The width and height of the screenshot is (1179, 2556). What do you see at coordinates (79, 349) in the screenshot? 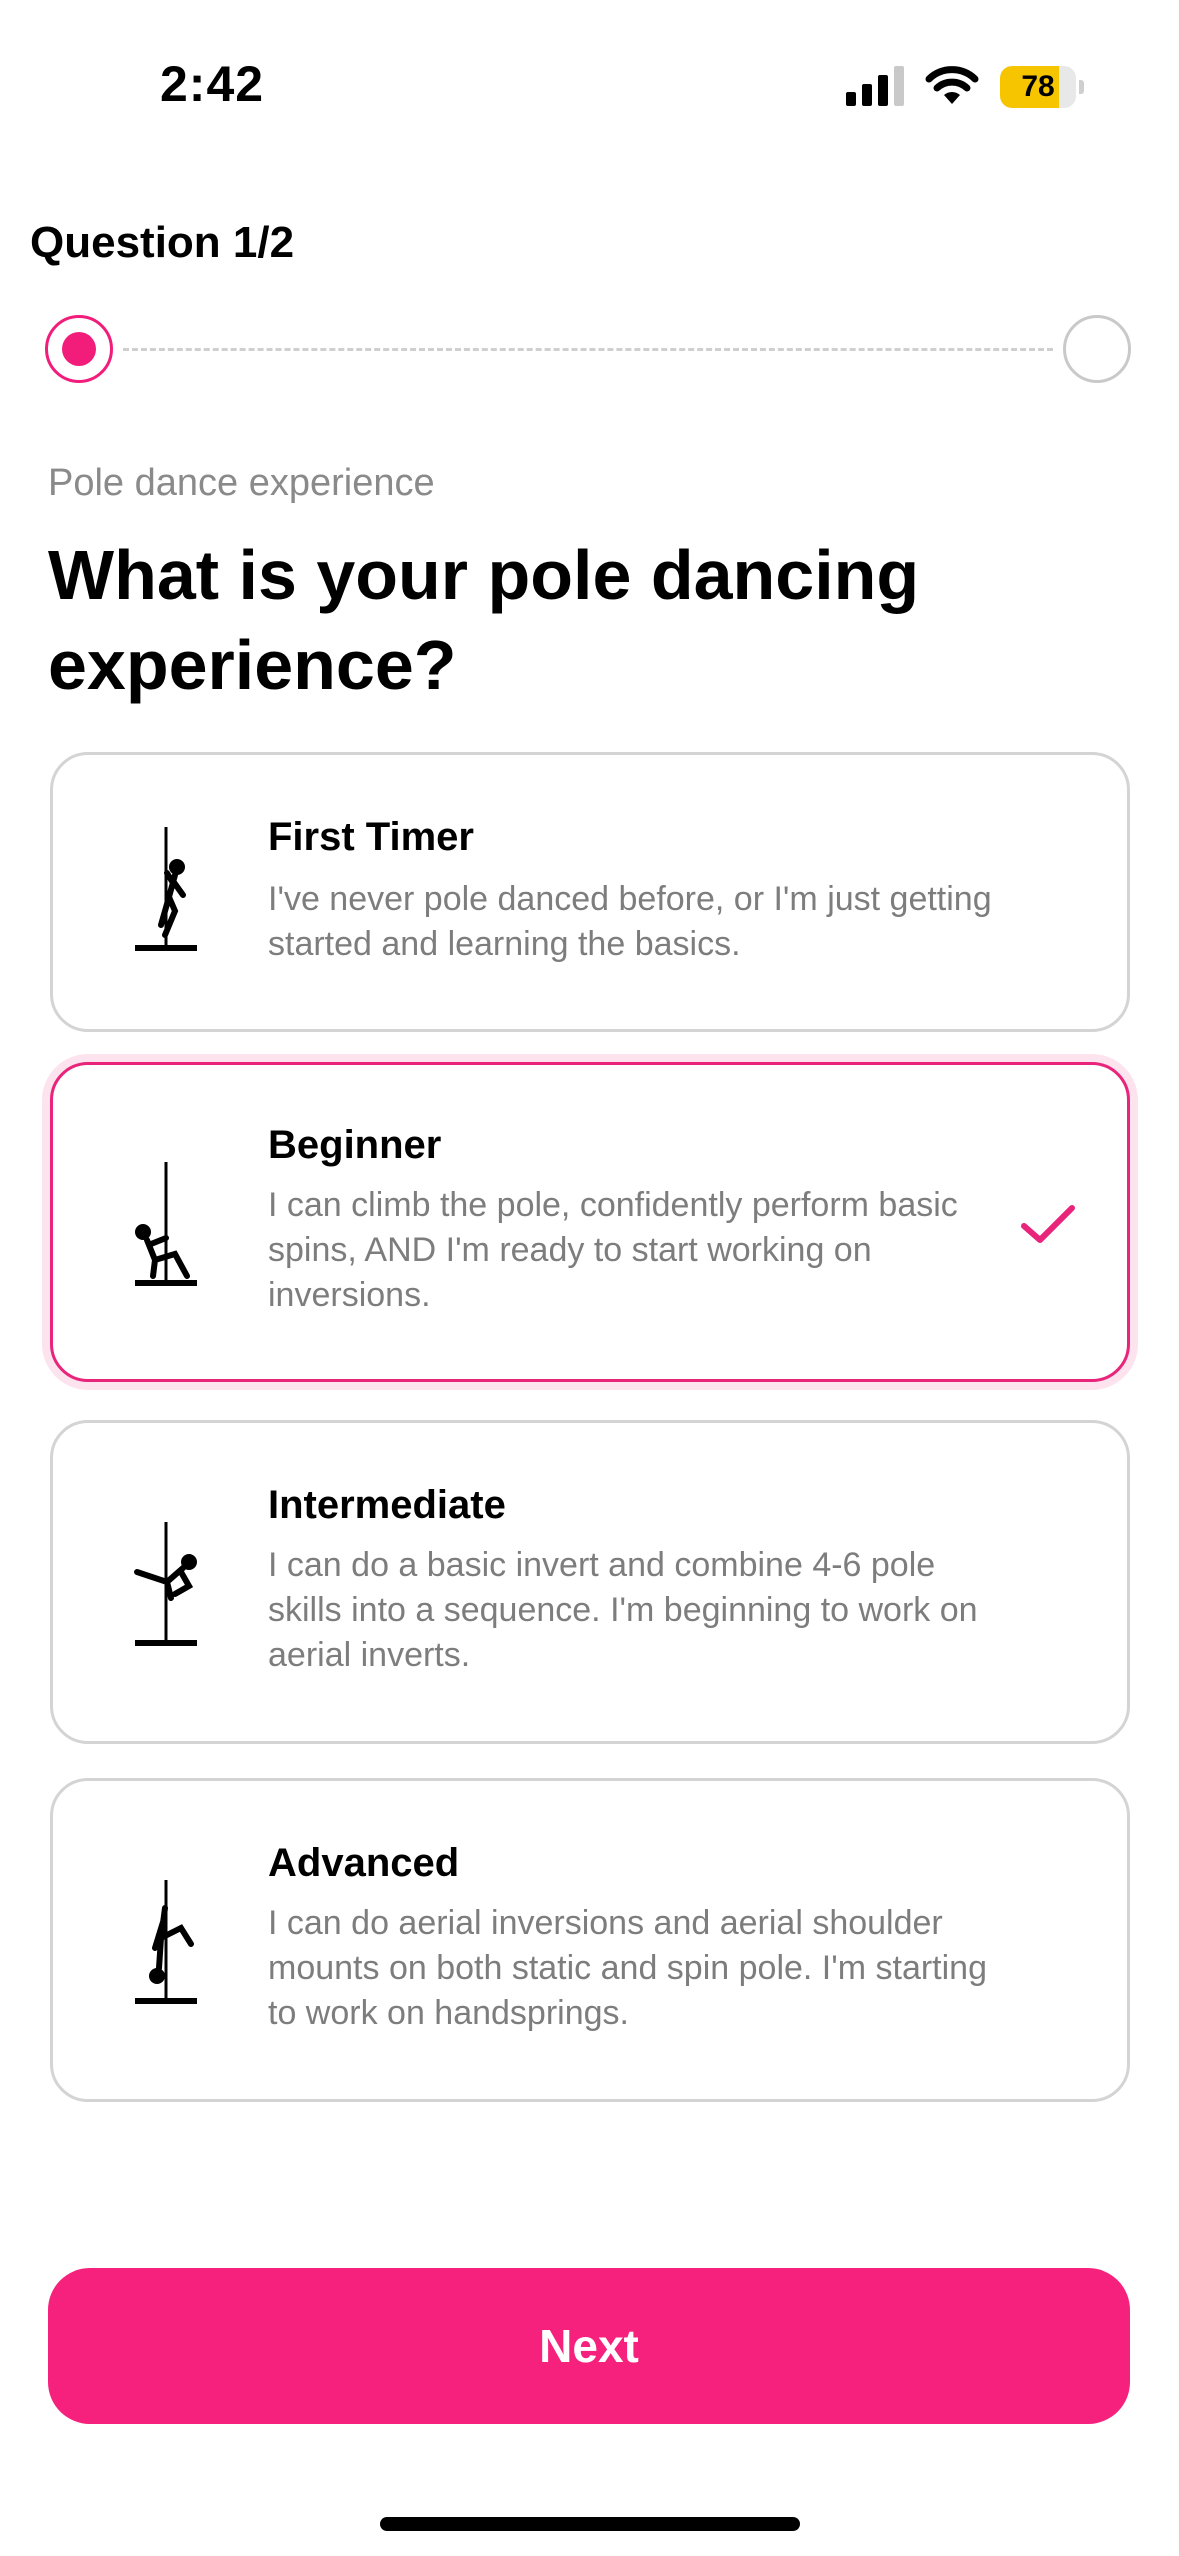
I see `step-1-indicator-active` at bounding box center [79, 349].